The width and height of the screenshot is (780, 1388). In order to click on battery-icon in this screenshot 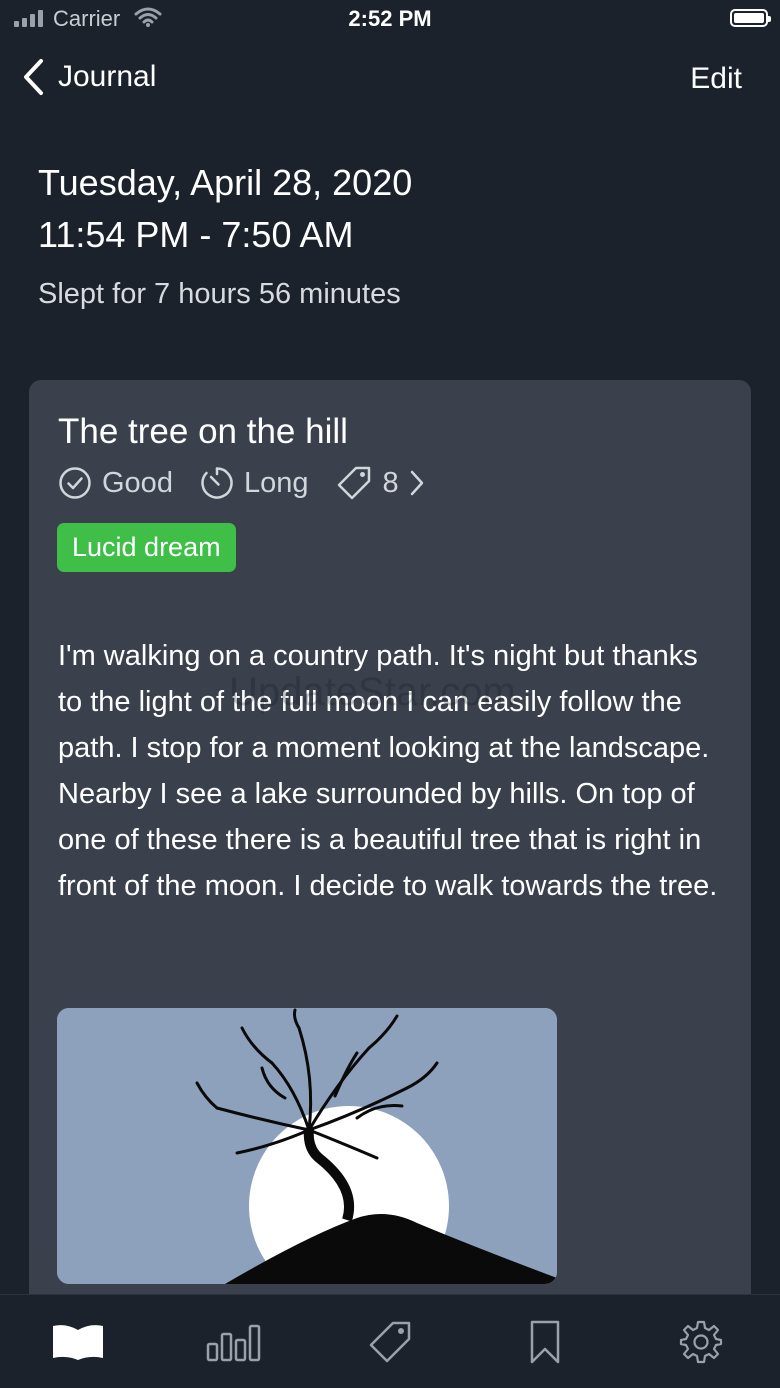, I will do `click(750, 18)`.